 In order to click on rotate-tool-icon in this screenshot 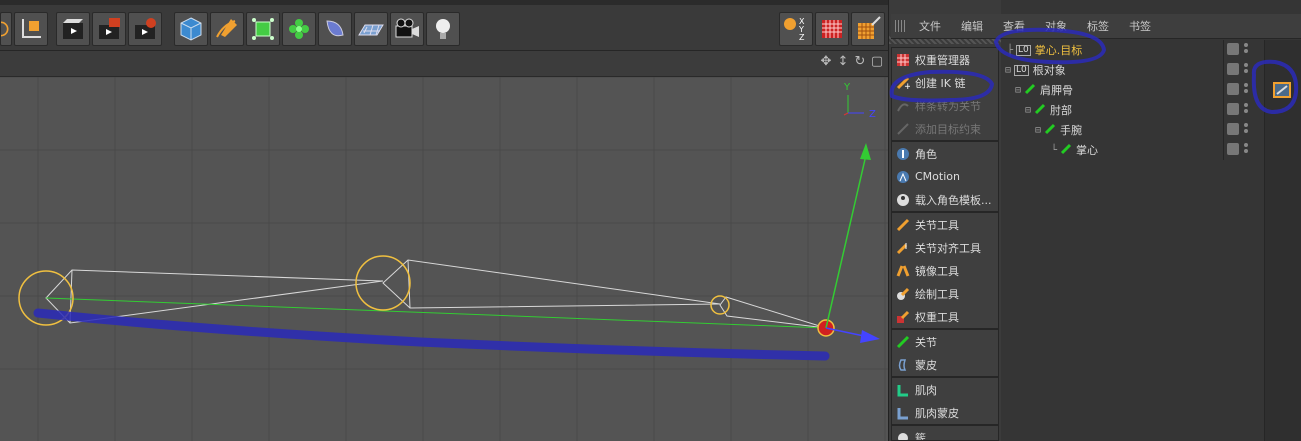, I will do `click(6, 29)`.